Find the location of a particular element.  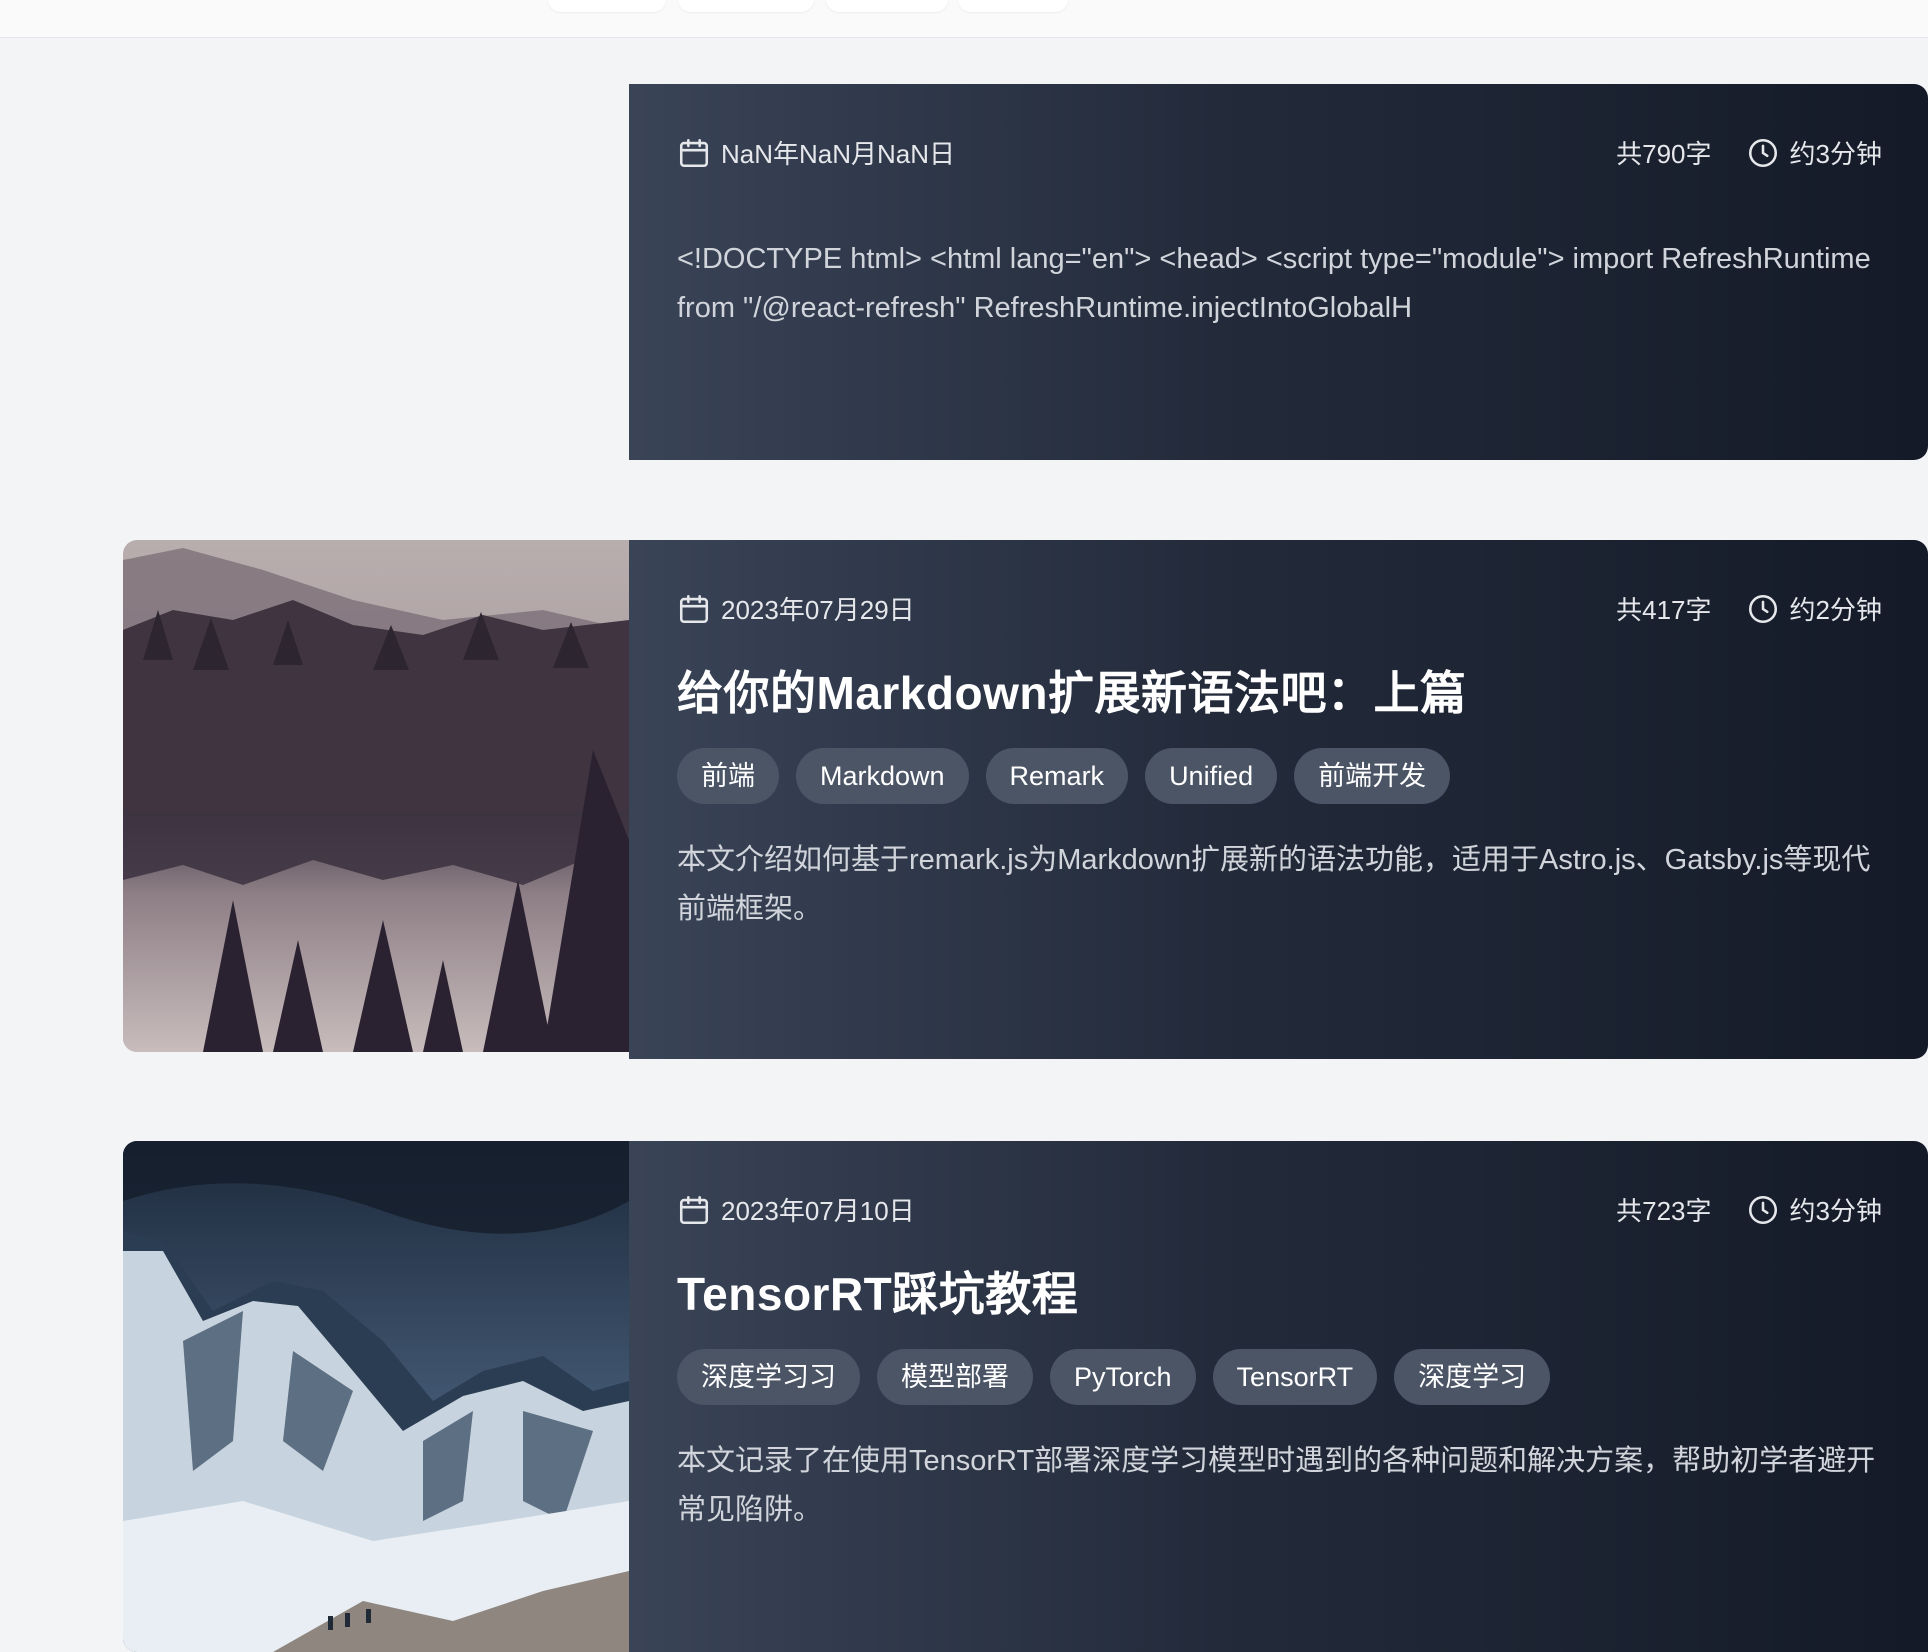

post-stats: 共417字 约2分钟 is located at coordinates (1749, 608).